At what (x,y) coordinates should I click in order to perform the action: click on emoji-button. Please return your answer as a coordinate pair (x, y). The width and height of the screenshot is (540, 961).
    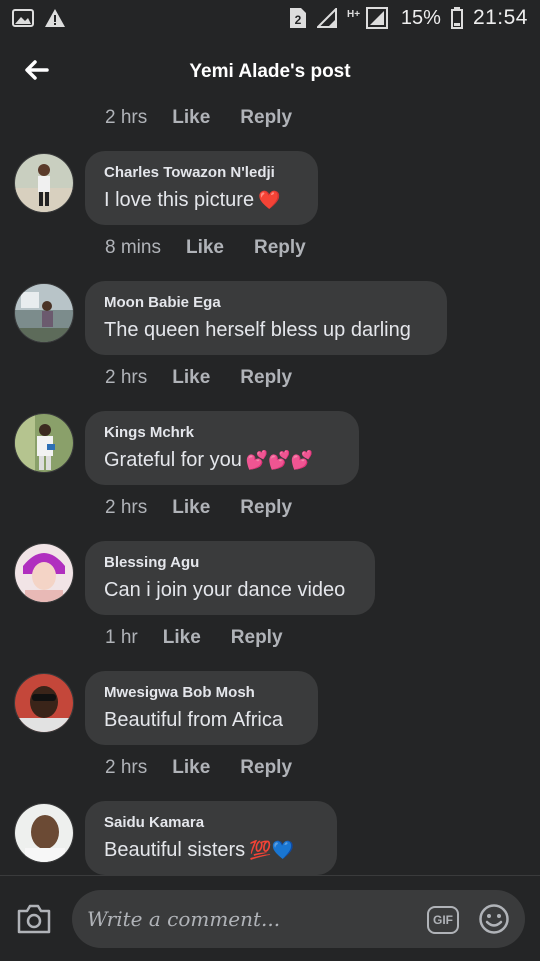
    Looking at the image, I should click on (494, 919).